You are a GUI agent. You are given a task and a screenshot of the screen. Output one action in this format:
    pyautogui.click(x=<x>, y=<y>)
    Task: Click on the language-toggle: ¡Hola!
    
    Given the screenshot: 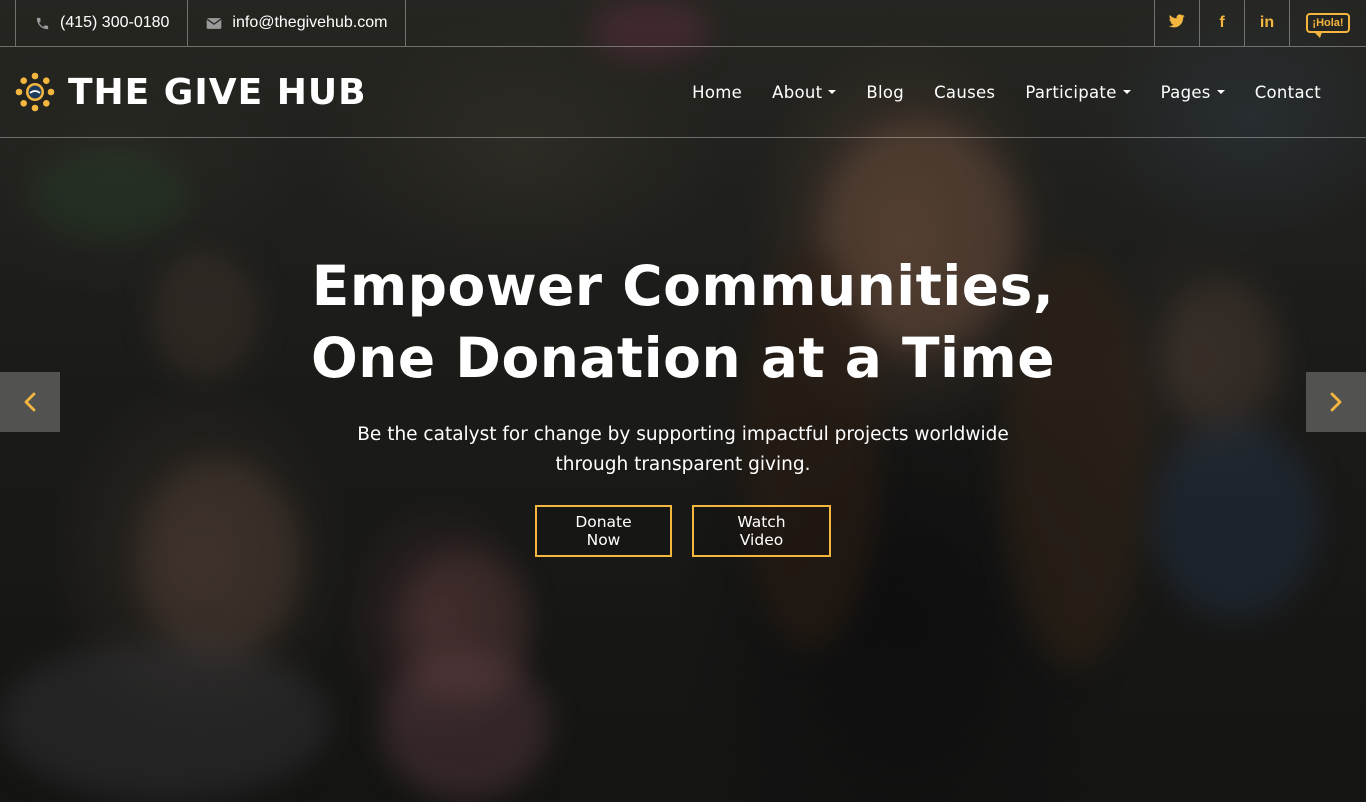 What is the action you would take?
    pyautogui.click(x=1327, y=23)
    